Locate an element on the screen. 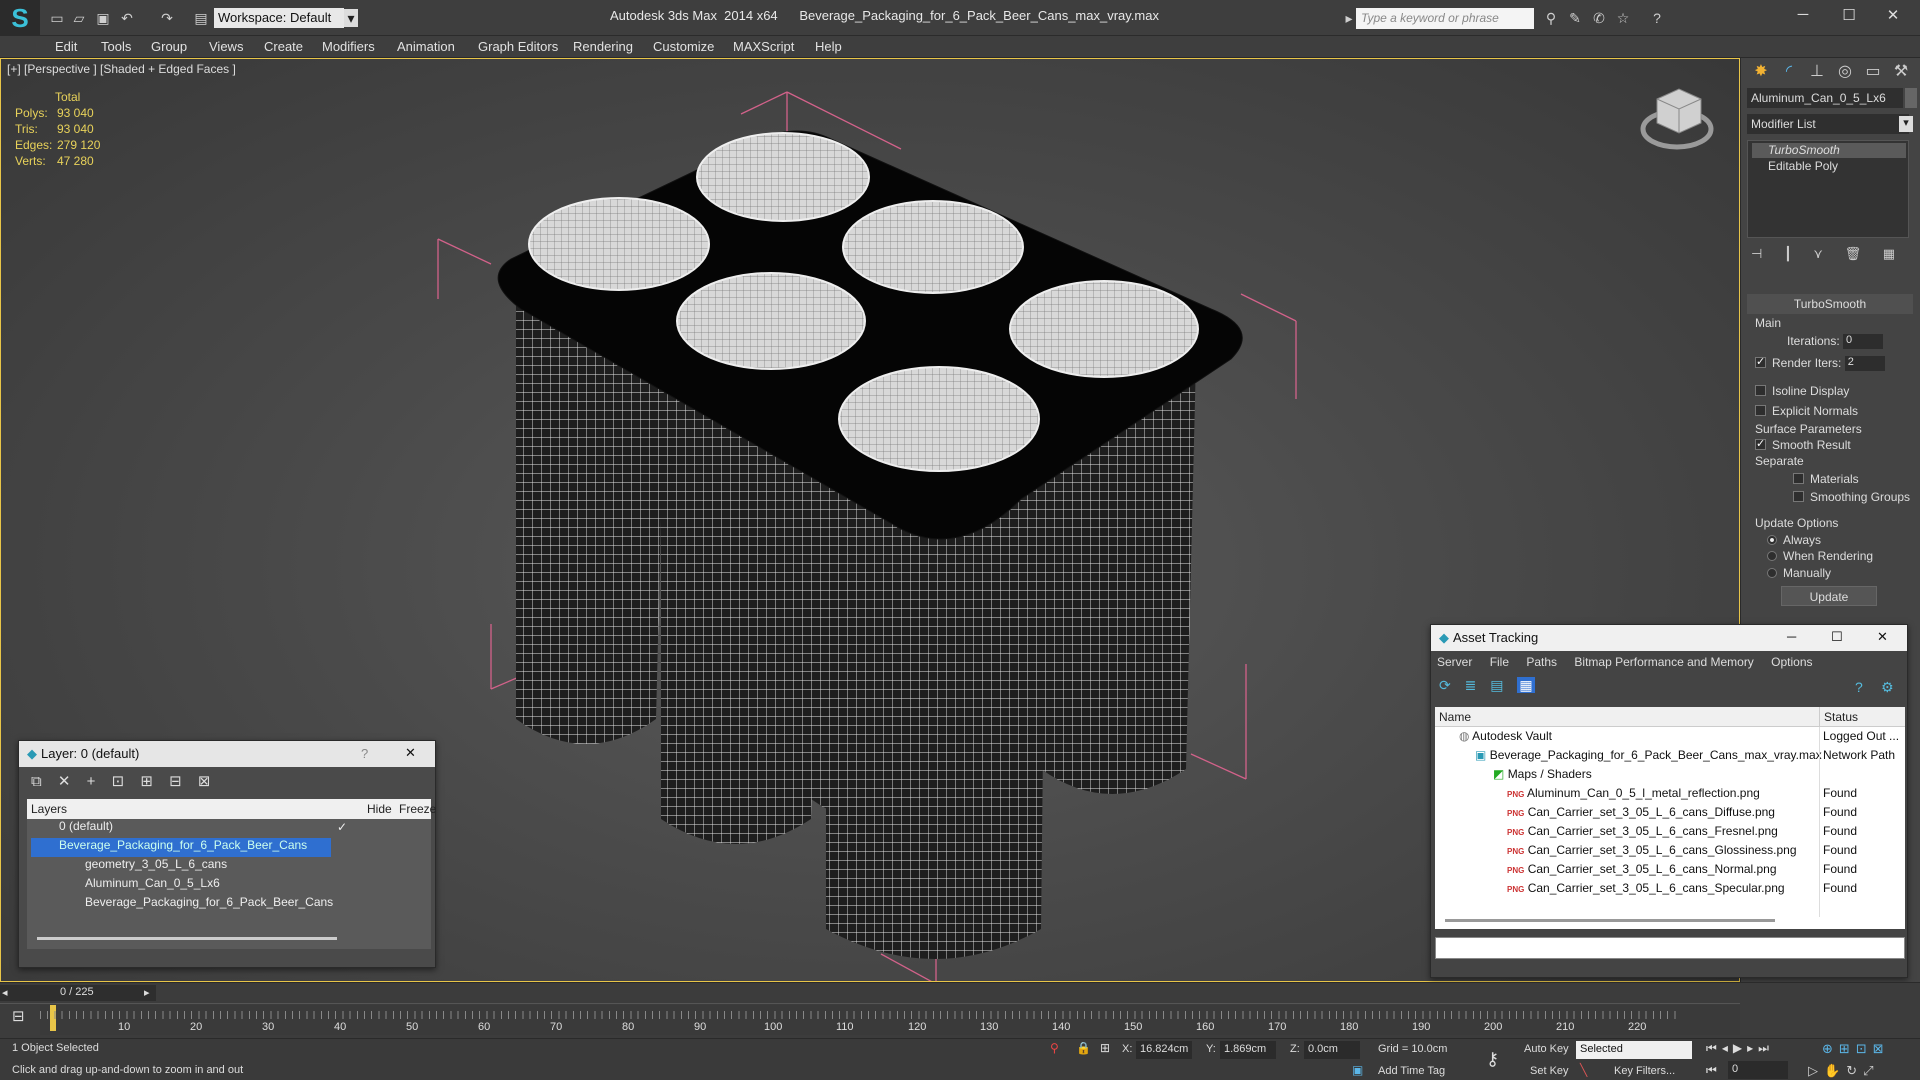  col-freeze: Freeze is located at coordinates (417, 809).